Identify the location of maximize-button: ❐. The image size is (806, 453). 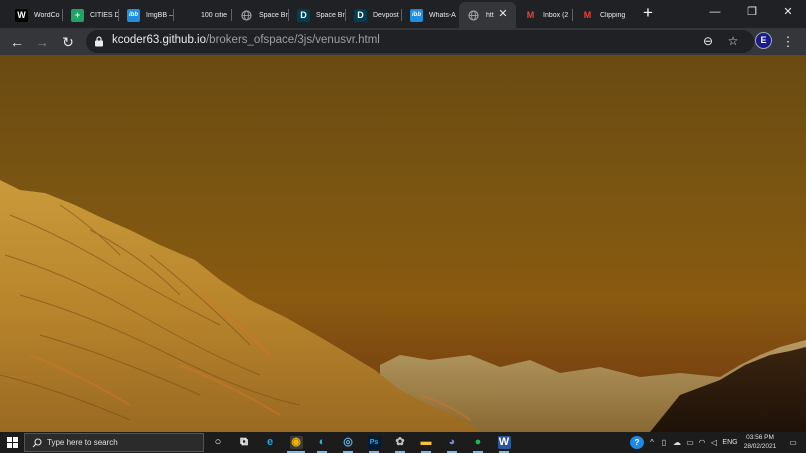
(752, 12).